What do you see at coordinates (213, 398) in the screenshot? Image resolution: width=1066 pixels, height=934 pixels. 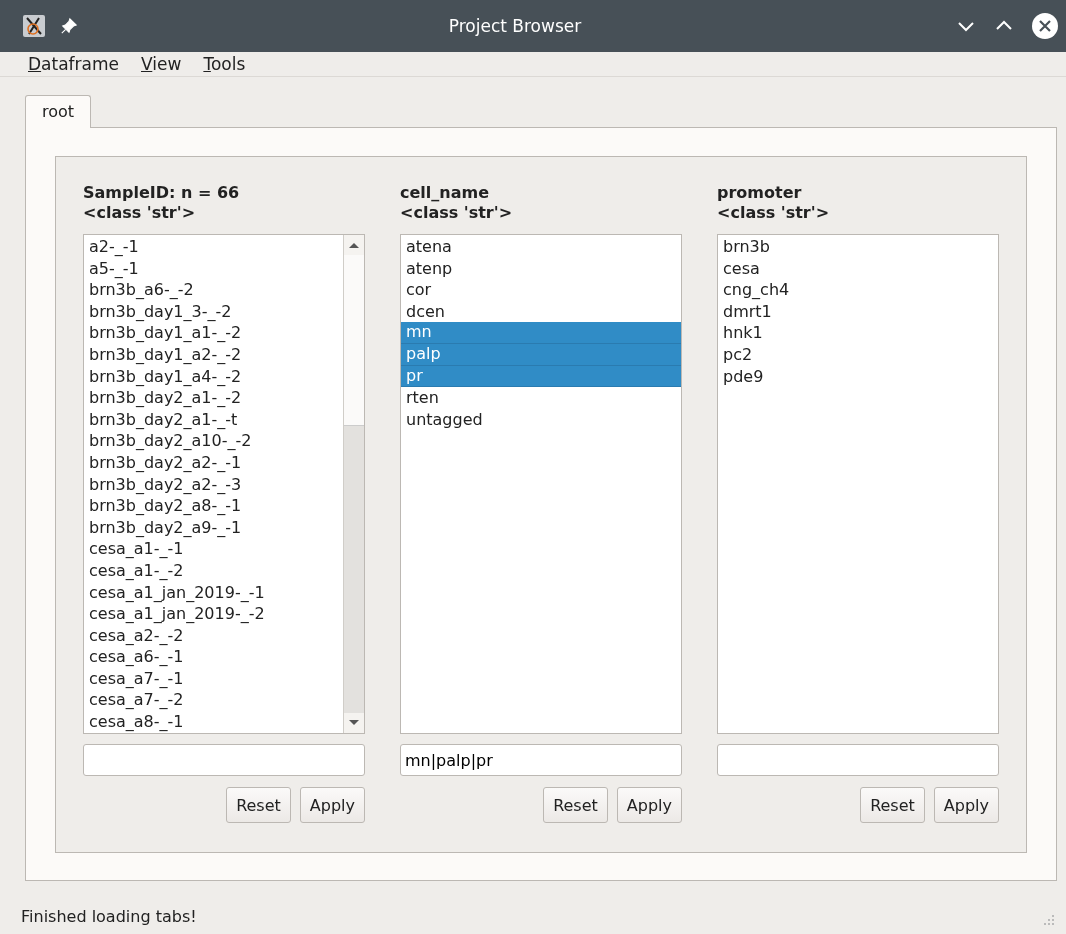 I see `list-item: brn3b_day2_a1-_-2` at bounding box center [213, 398].